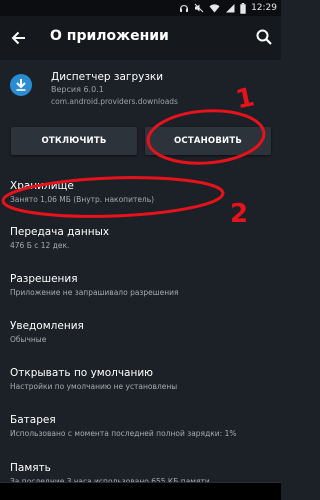 Image resolution: width=320 pixels, height=500 pixels. Describe the element at coordinates (82, 373) in the screenshot. I see `settings-item-title: Открывать по умолчанию` at that location.